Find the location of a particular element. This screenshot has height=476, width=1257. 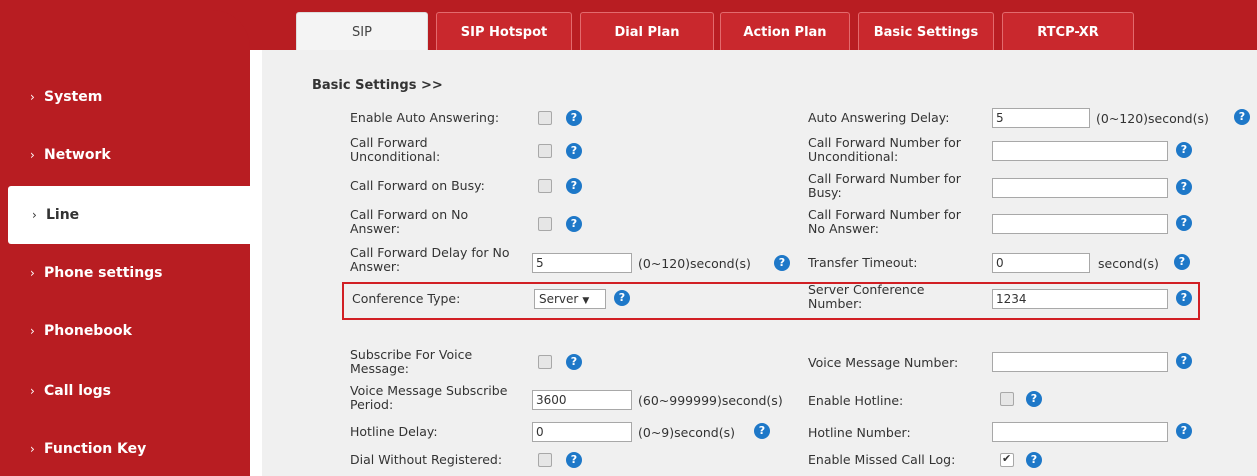

vm-period-input: 3600 is located at coordinates (582, 400).